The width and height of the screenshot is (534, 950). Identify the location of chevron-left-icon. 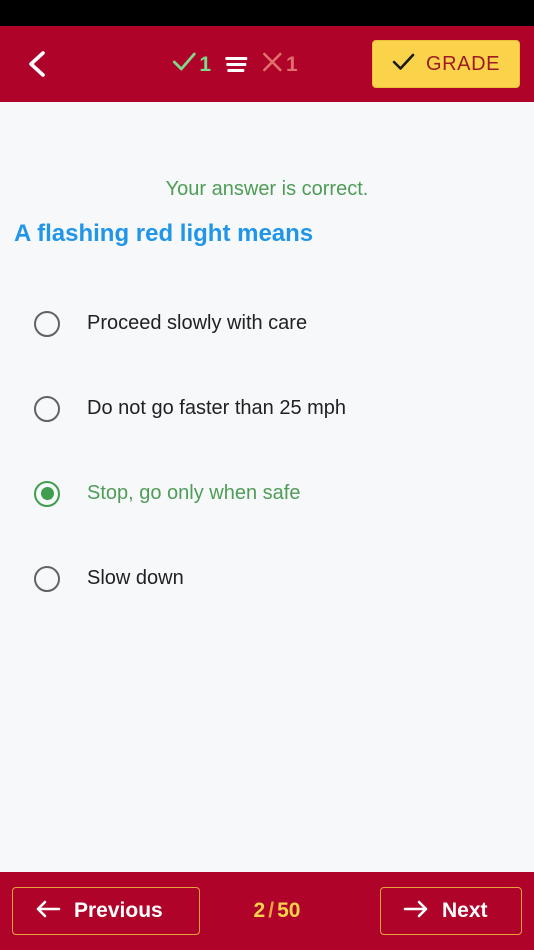
(37, 64).